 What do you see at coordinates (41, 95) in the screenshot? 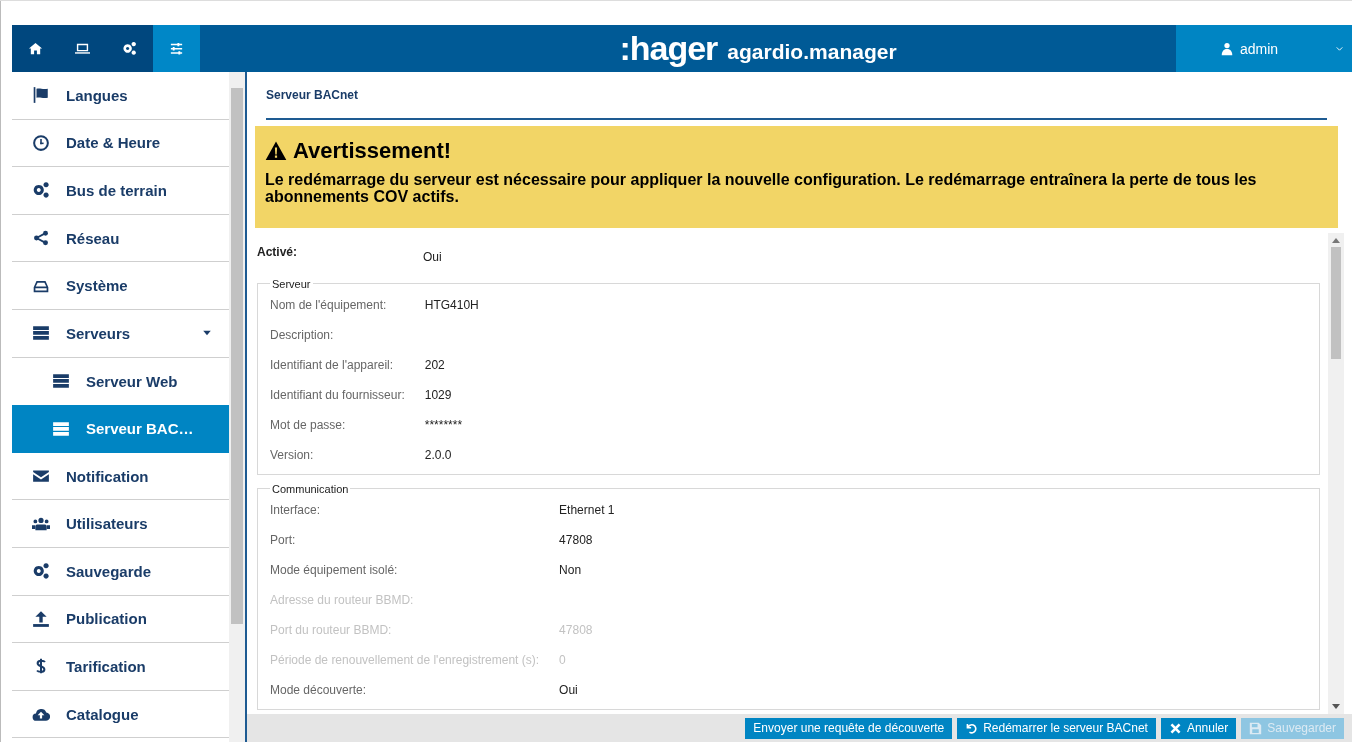
I see `flag-icon` at bounding box center [41, 95].